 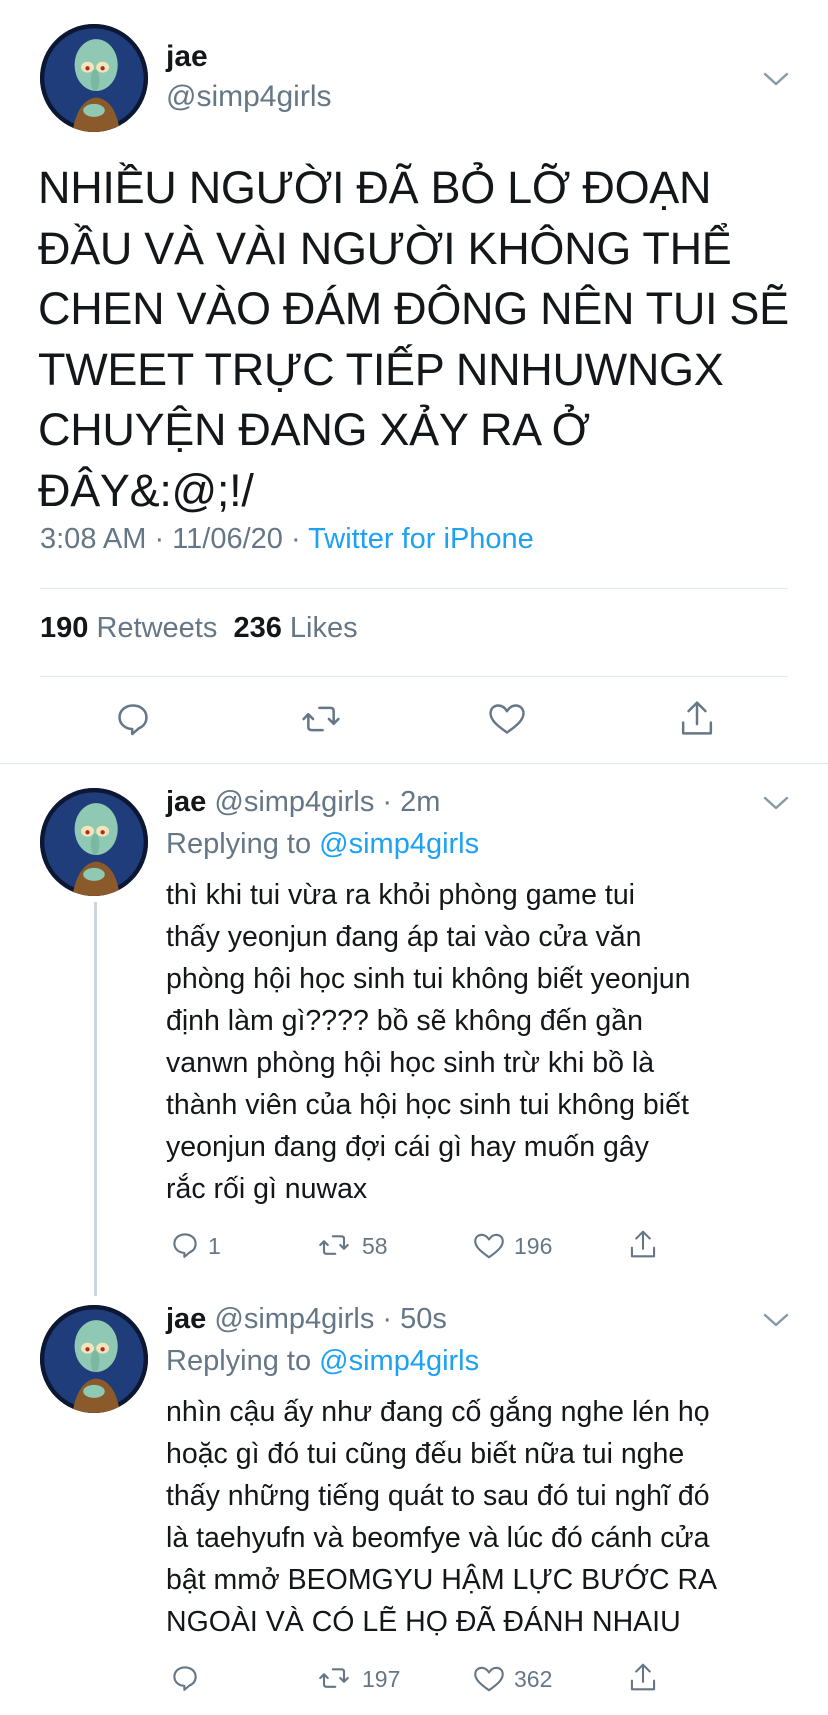 I want to click on reply-header: jae @simp4girls · 50s, so click(x=306, y=1319).